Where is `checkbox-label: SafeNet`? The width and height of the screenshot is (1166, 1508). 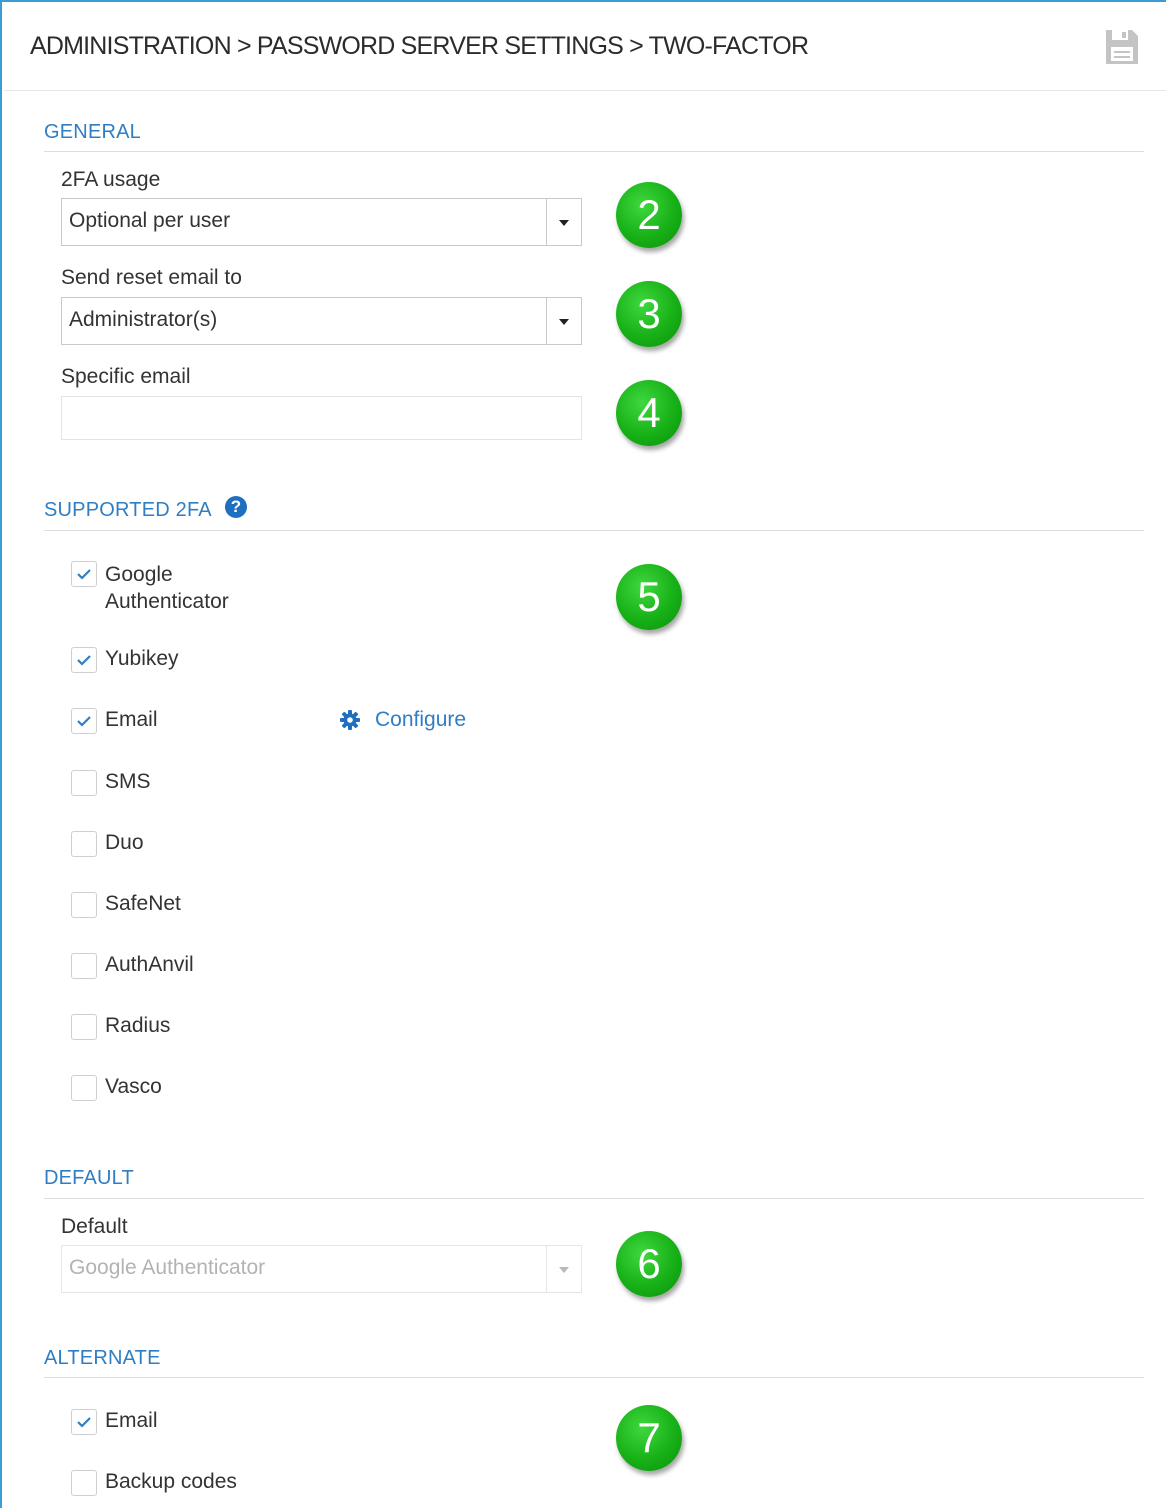
checkbox-label: SafeNet is located at coordinates (143, 903).